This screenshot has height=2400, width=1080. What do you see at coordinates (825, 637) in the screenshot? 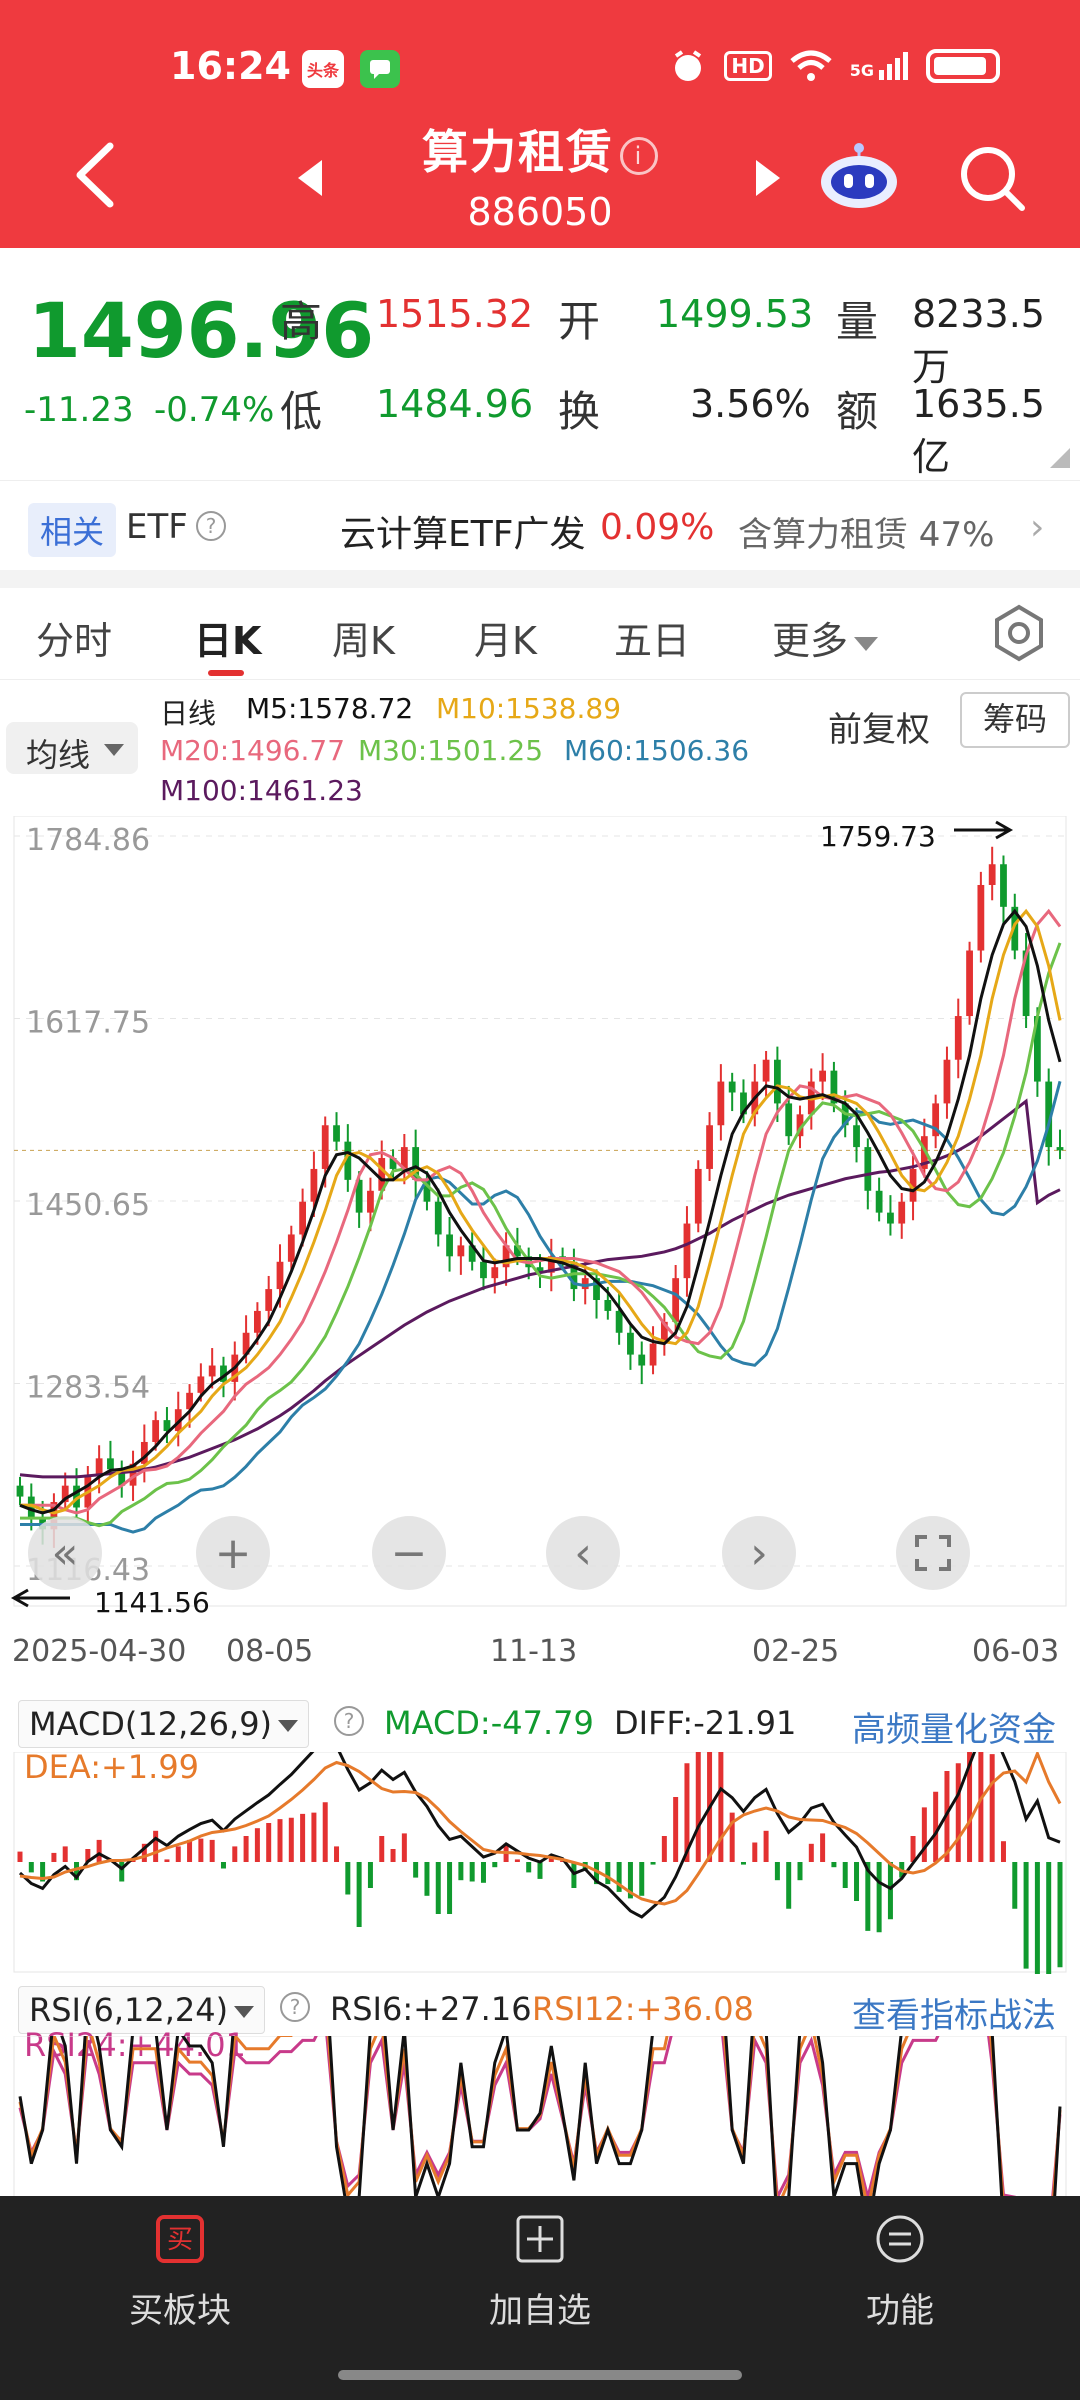
I see `tab-more: 更多` at bounding box center [825, 637].